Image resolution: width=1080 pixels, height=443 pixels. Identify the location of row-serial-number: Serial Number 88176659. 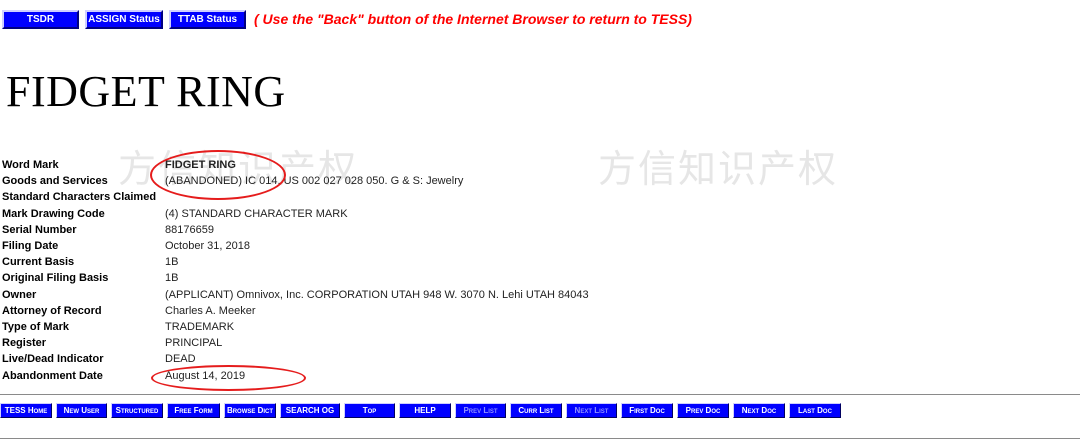
(295, 230).